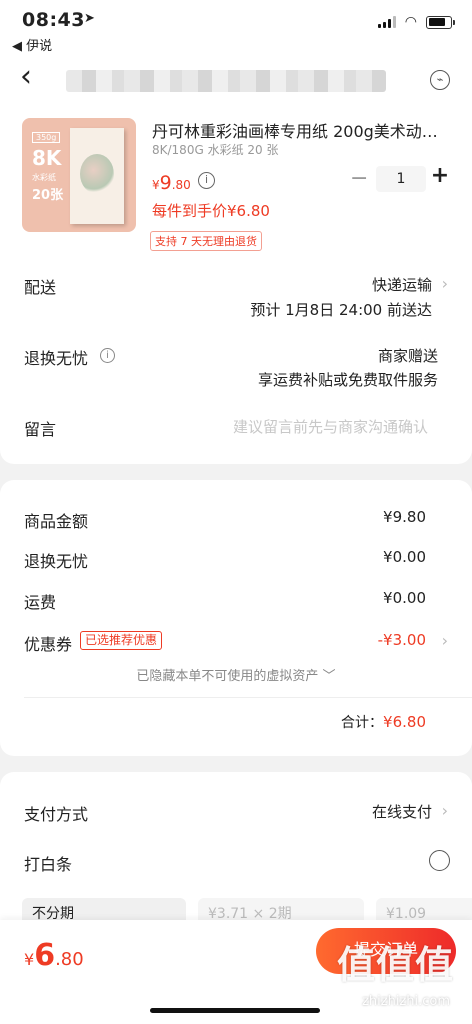  Describe the element at coordinates (53, 20) in the screenshot. I see `status-time: 08:43` at that location.